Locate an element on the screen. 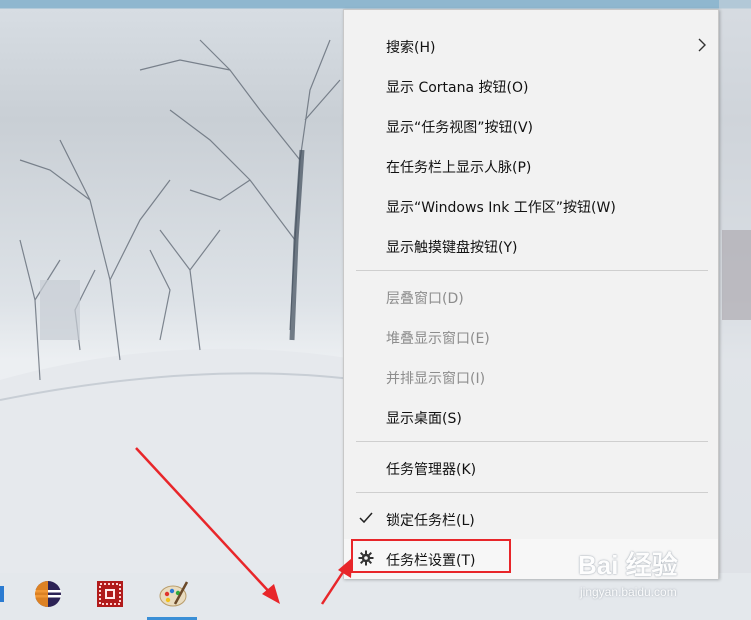 This screenshot has width=751, height=620. menu-item-label: 层叠窗口(D) is located at coordinates (425, 299).